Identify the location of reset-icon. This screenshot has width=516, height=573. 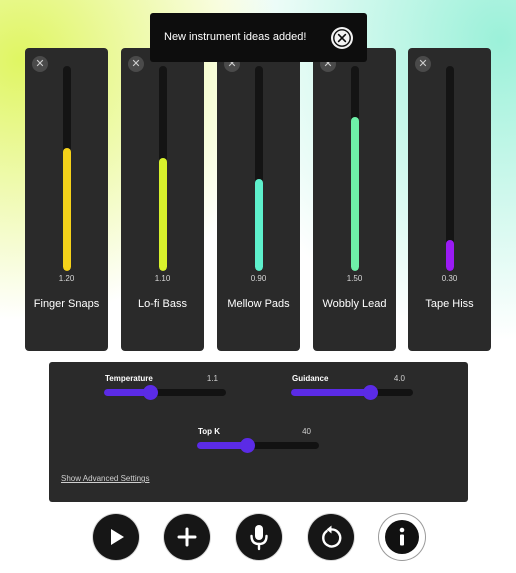
(332, 536).